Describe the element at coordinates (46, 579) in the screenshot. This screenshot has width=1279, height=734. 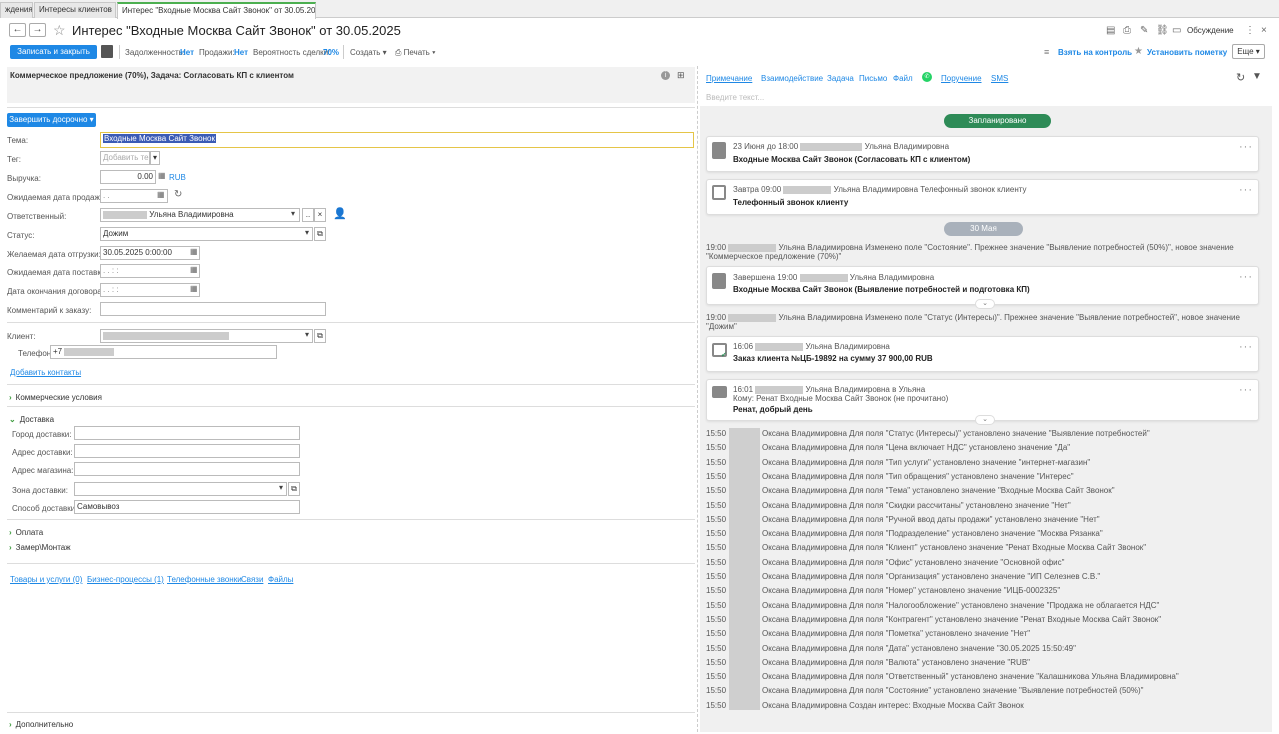
I see `link-goods: Товары и услуги (0)` at that location.